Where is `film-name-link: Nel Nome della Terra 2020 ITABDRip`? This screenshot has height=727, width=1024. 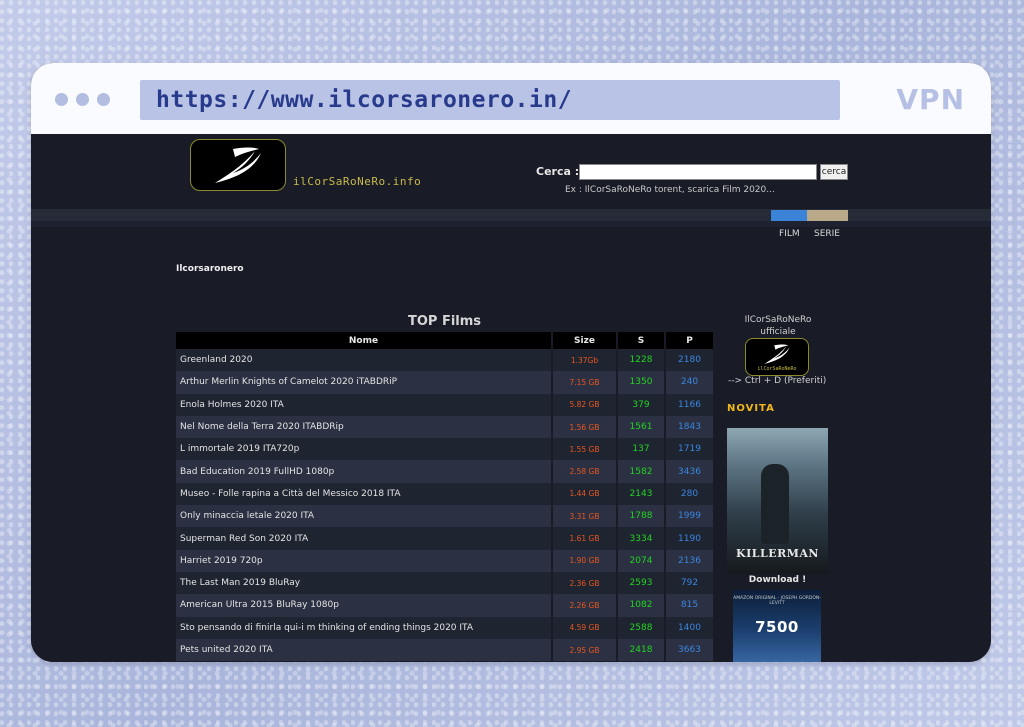 film-name-link: Nel Nome della Terra 2020 ITABDRip is located at coordinates (364, 427).